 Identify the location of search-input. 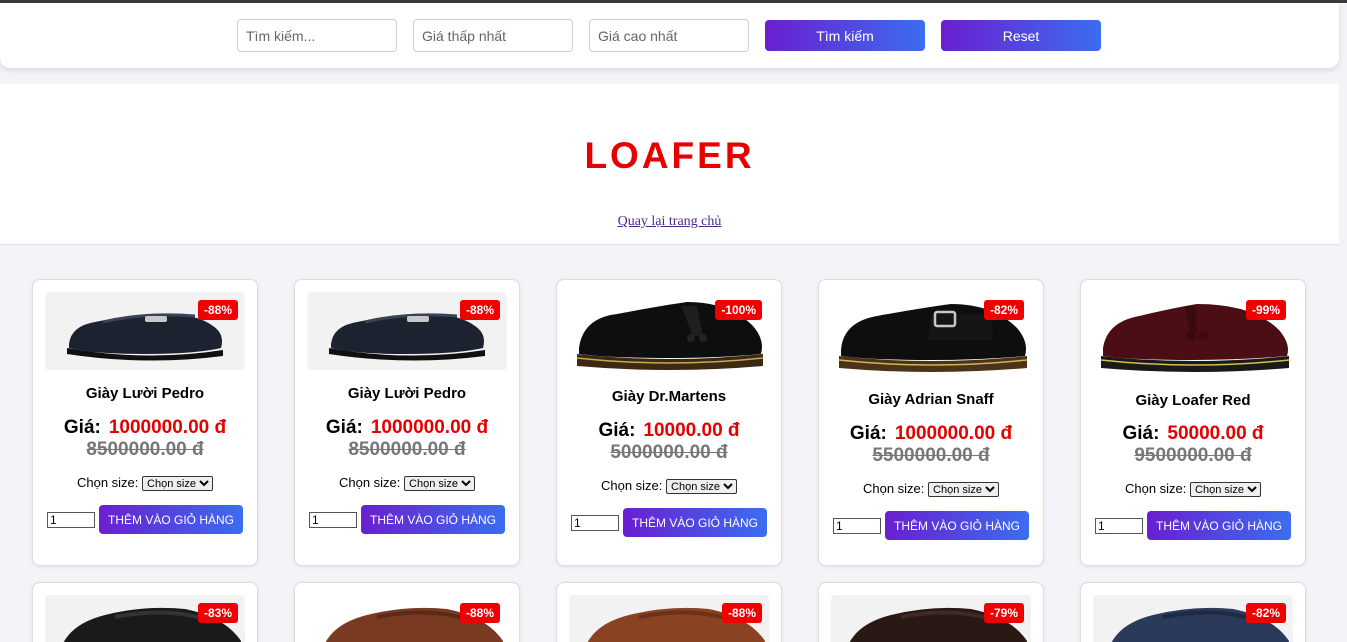
(317, 35).